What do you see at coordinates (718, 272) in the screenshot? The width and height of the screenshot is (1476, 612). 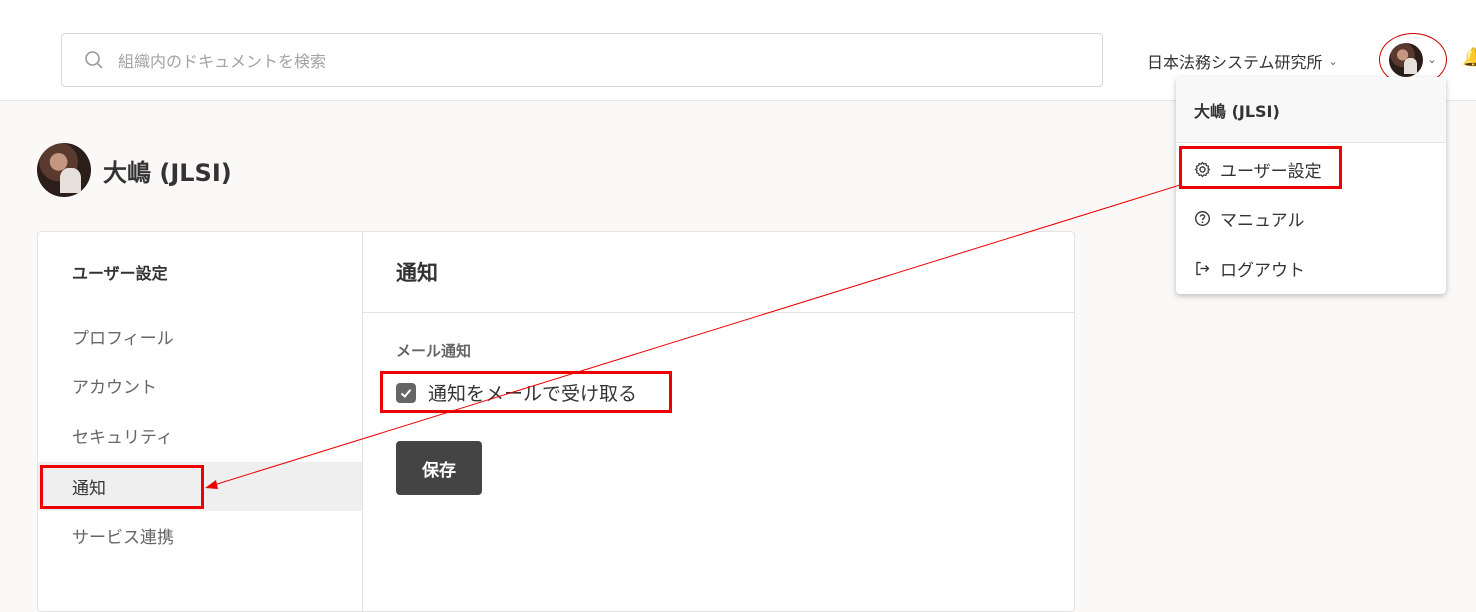 I see `section-header: 通知` at bounding box center [718, 272].